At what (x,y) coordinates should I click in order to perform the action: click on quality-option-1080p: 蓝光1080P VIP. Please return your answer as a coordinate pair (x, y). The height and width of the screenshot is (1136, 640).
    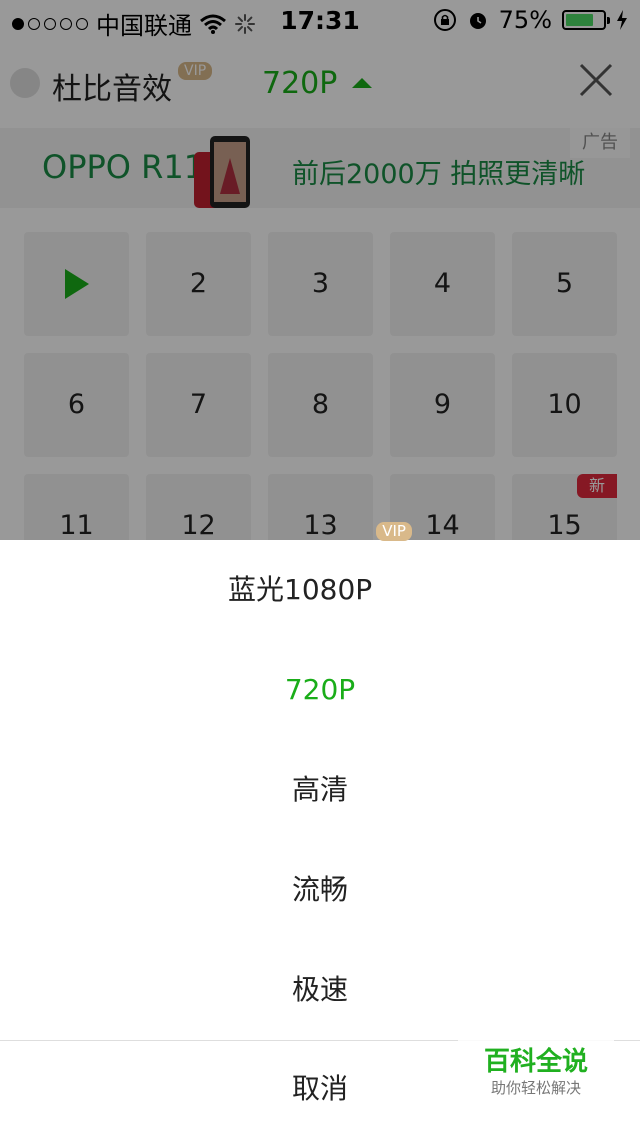
    Looking at the image, I should click on (320, 581).